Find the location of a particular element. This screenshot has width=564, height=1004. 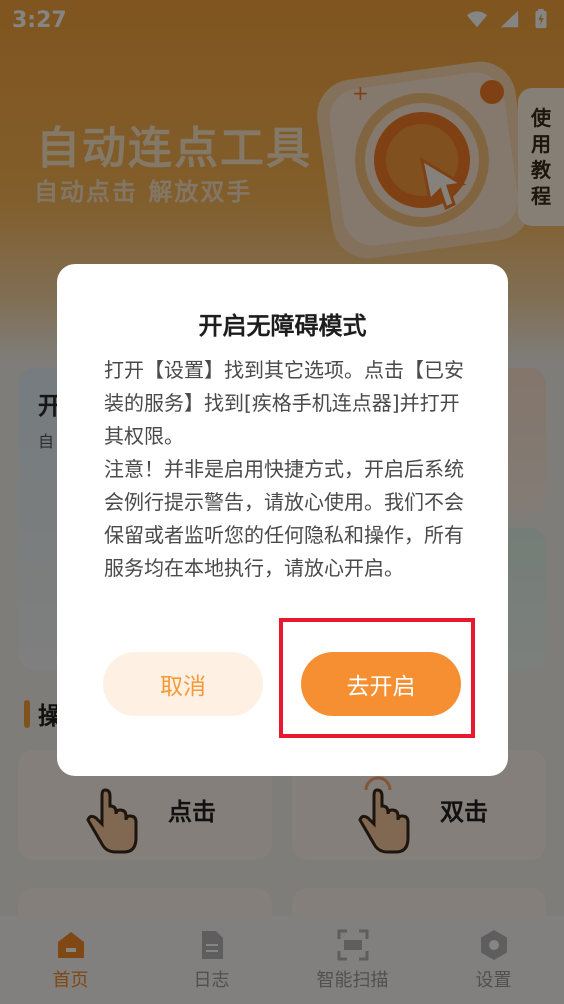

dialog-title: 开启无障碍模式 is located at coordinates (282, 326).